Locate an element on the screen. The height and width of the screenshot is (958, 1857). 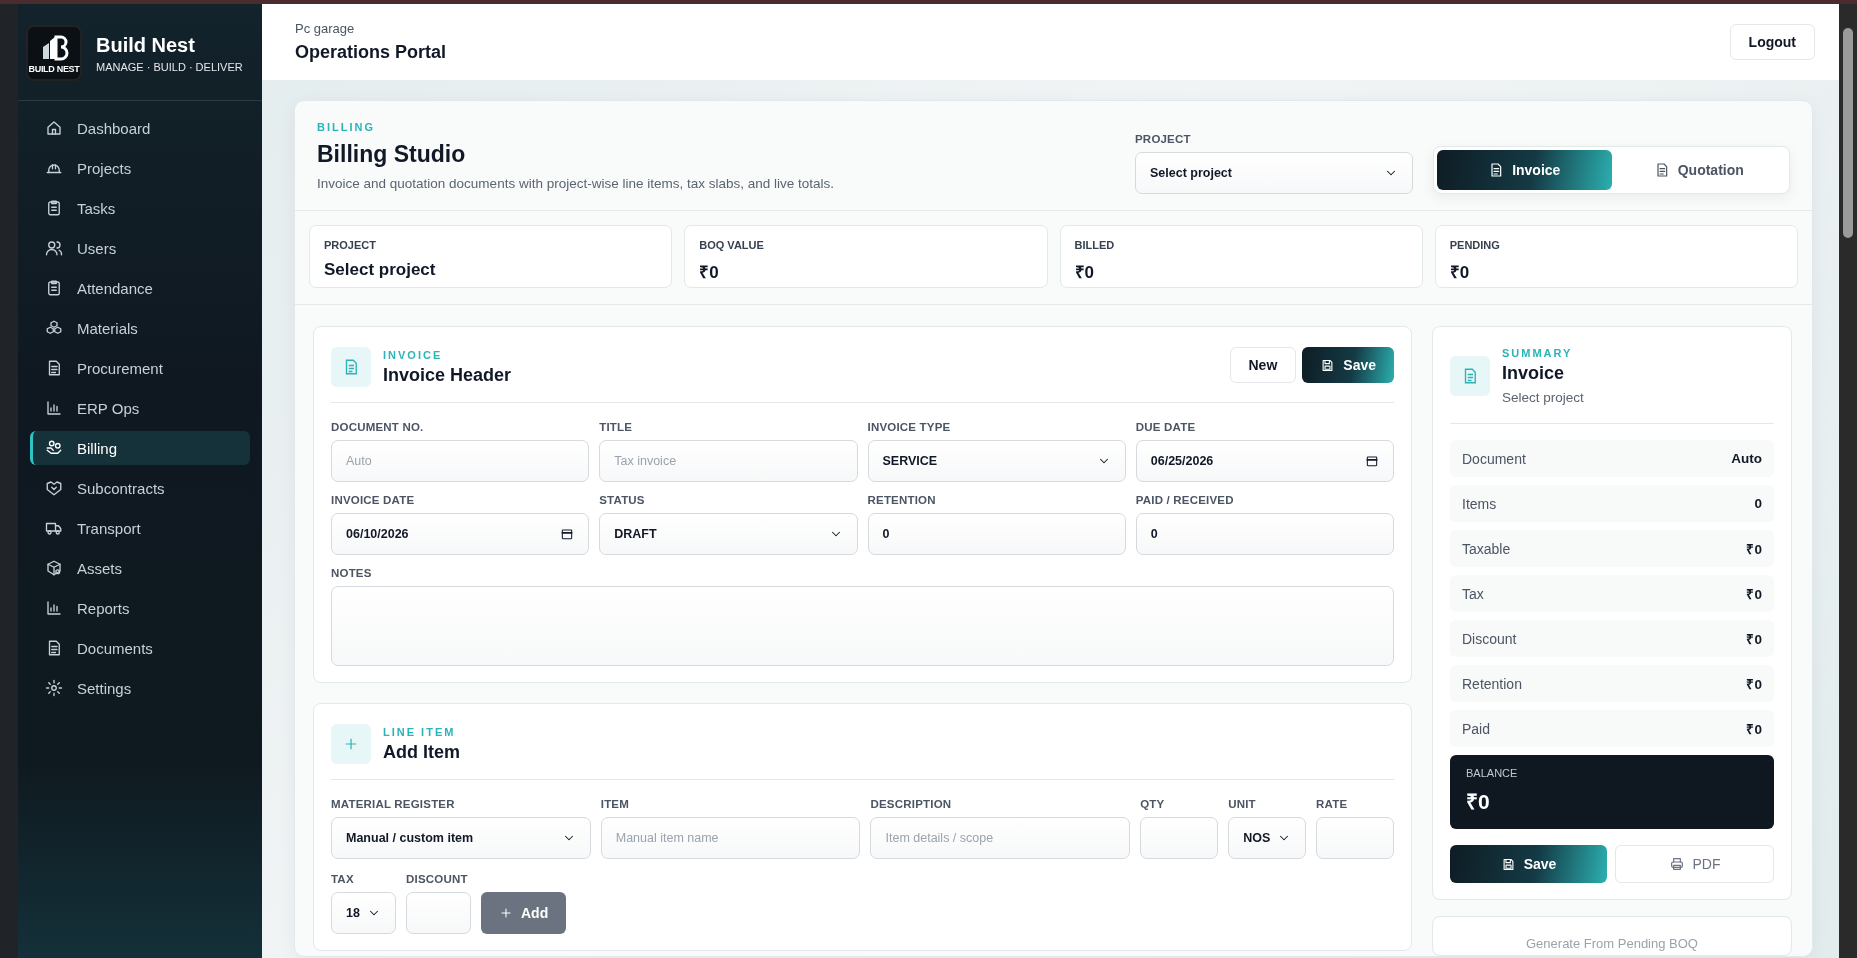
select-field: DRAFT is located at coordinates (728, 534).